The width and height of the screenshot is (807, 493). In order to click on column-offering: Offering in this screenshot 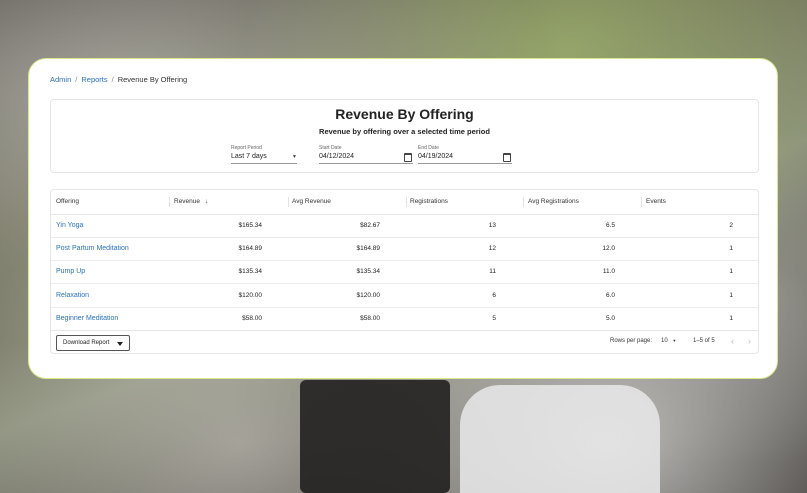, I will do `click(67, 202)`.